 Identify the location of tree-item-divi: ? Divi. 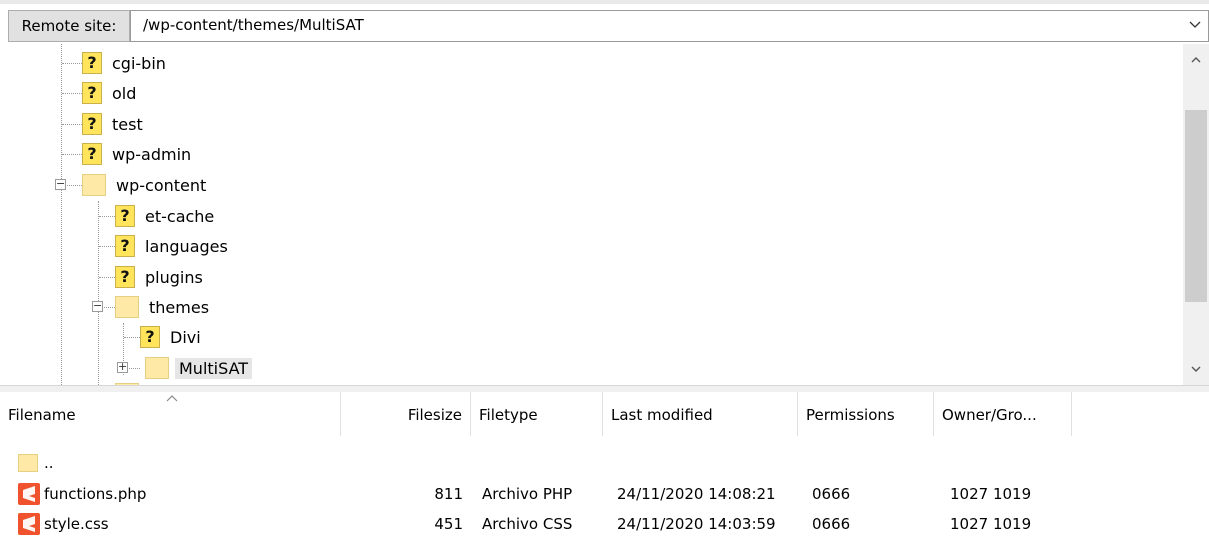
(170, 337).